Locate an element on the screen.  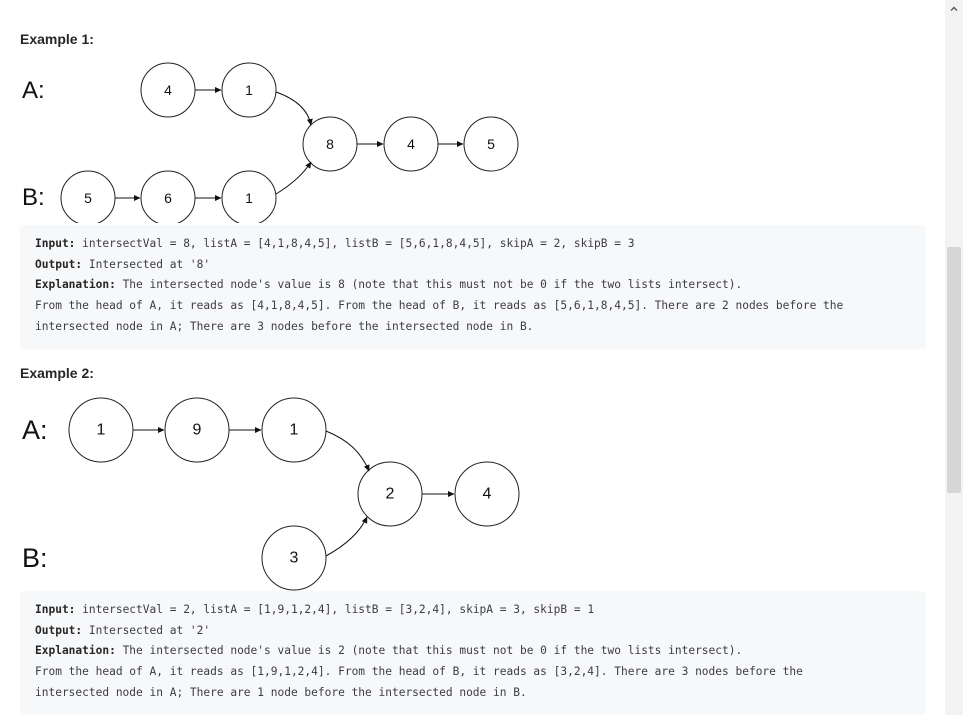
chevron-up-icon is located at coordinates (954, 8).